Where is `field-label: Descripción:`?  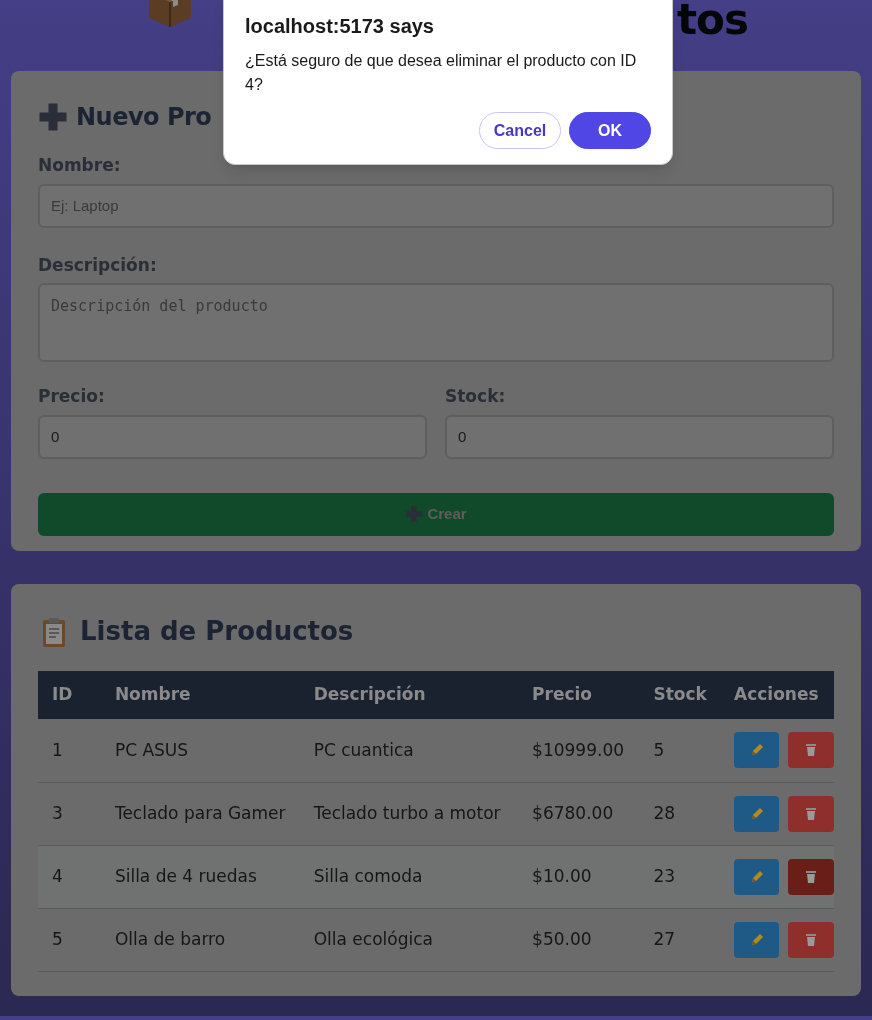
field-label: Descripción: is located at coordinates (98, 265).